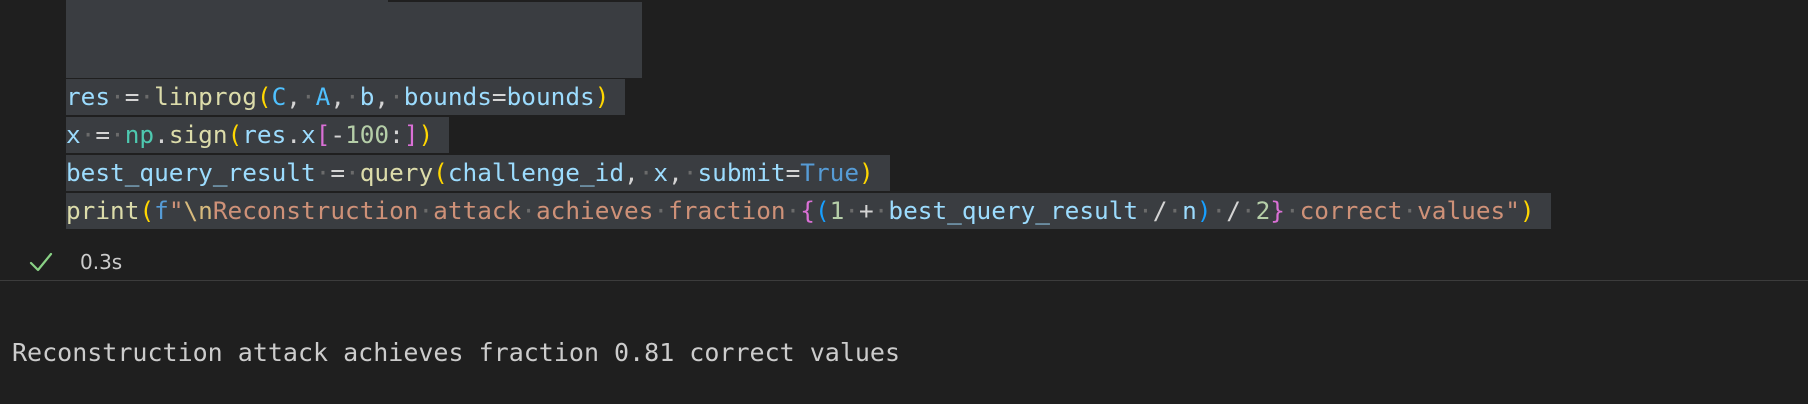  I want to click on selection-highlight-left-edge, so click(74, 39).